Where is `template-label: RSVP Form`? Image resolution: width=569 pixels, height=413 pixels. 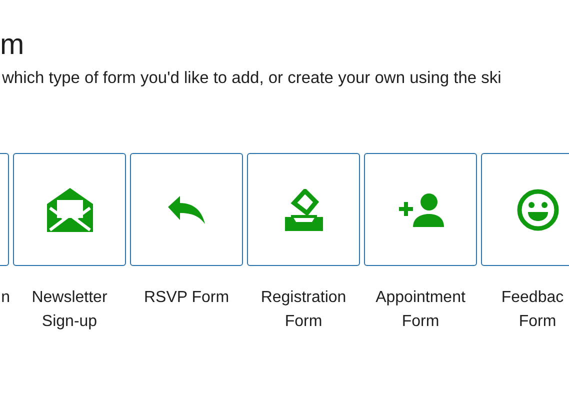
template-label: RSVP Form is located at coordinates (187, 298).